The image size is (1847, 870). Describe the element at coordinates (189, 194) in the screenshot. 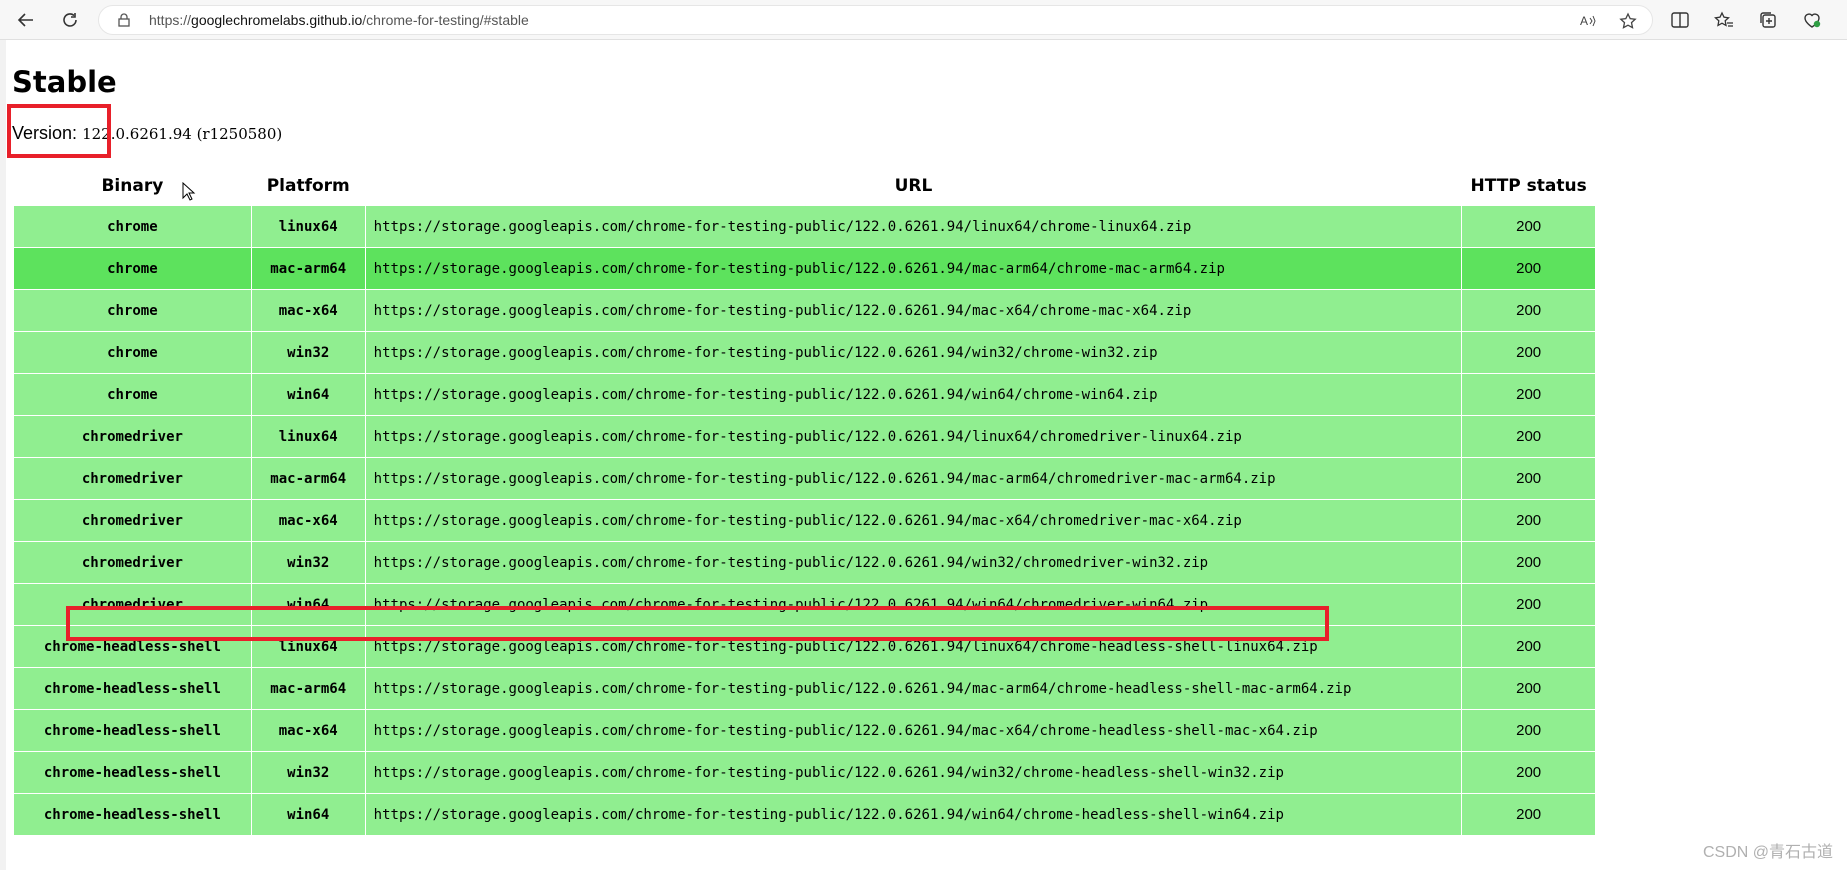

I see `cursor-icon` at that location.